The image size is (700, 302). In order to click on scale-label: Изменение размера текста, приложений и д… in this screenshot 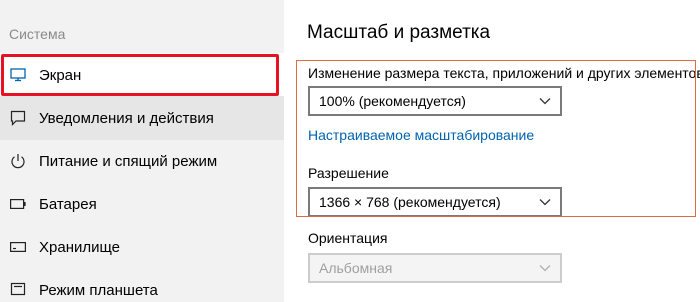, I will do `click(504, 73)`.